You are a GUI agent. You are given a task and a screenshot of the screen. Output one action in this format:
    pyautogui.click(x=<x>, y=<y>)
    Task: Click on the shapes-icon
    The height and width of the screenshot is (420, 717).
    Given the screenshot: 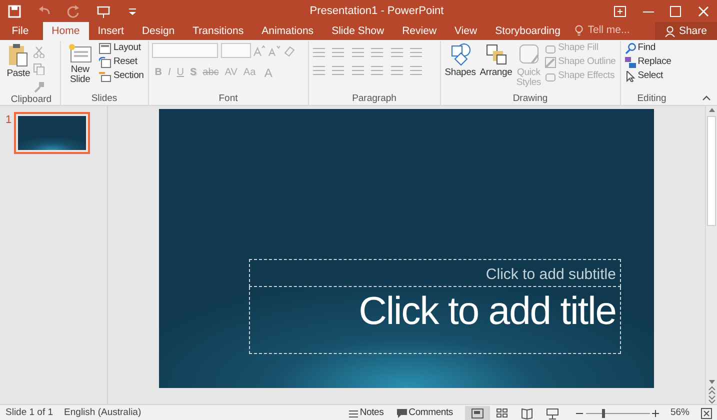 What is the action you would take?
    pyautogui.click(x=460, y=54)
    